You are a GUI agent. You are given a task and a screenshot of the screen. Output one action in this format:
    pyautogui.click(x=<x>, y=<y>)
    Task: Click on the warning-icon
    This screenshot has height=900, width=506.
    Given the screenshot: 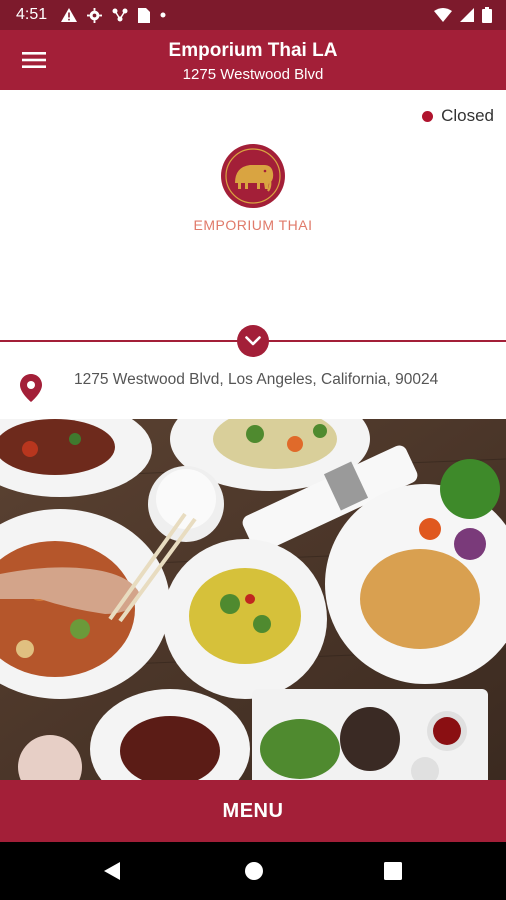 What is the action you would take?
    pyautogui.click(x=69, y=15)
    